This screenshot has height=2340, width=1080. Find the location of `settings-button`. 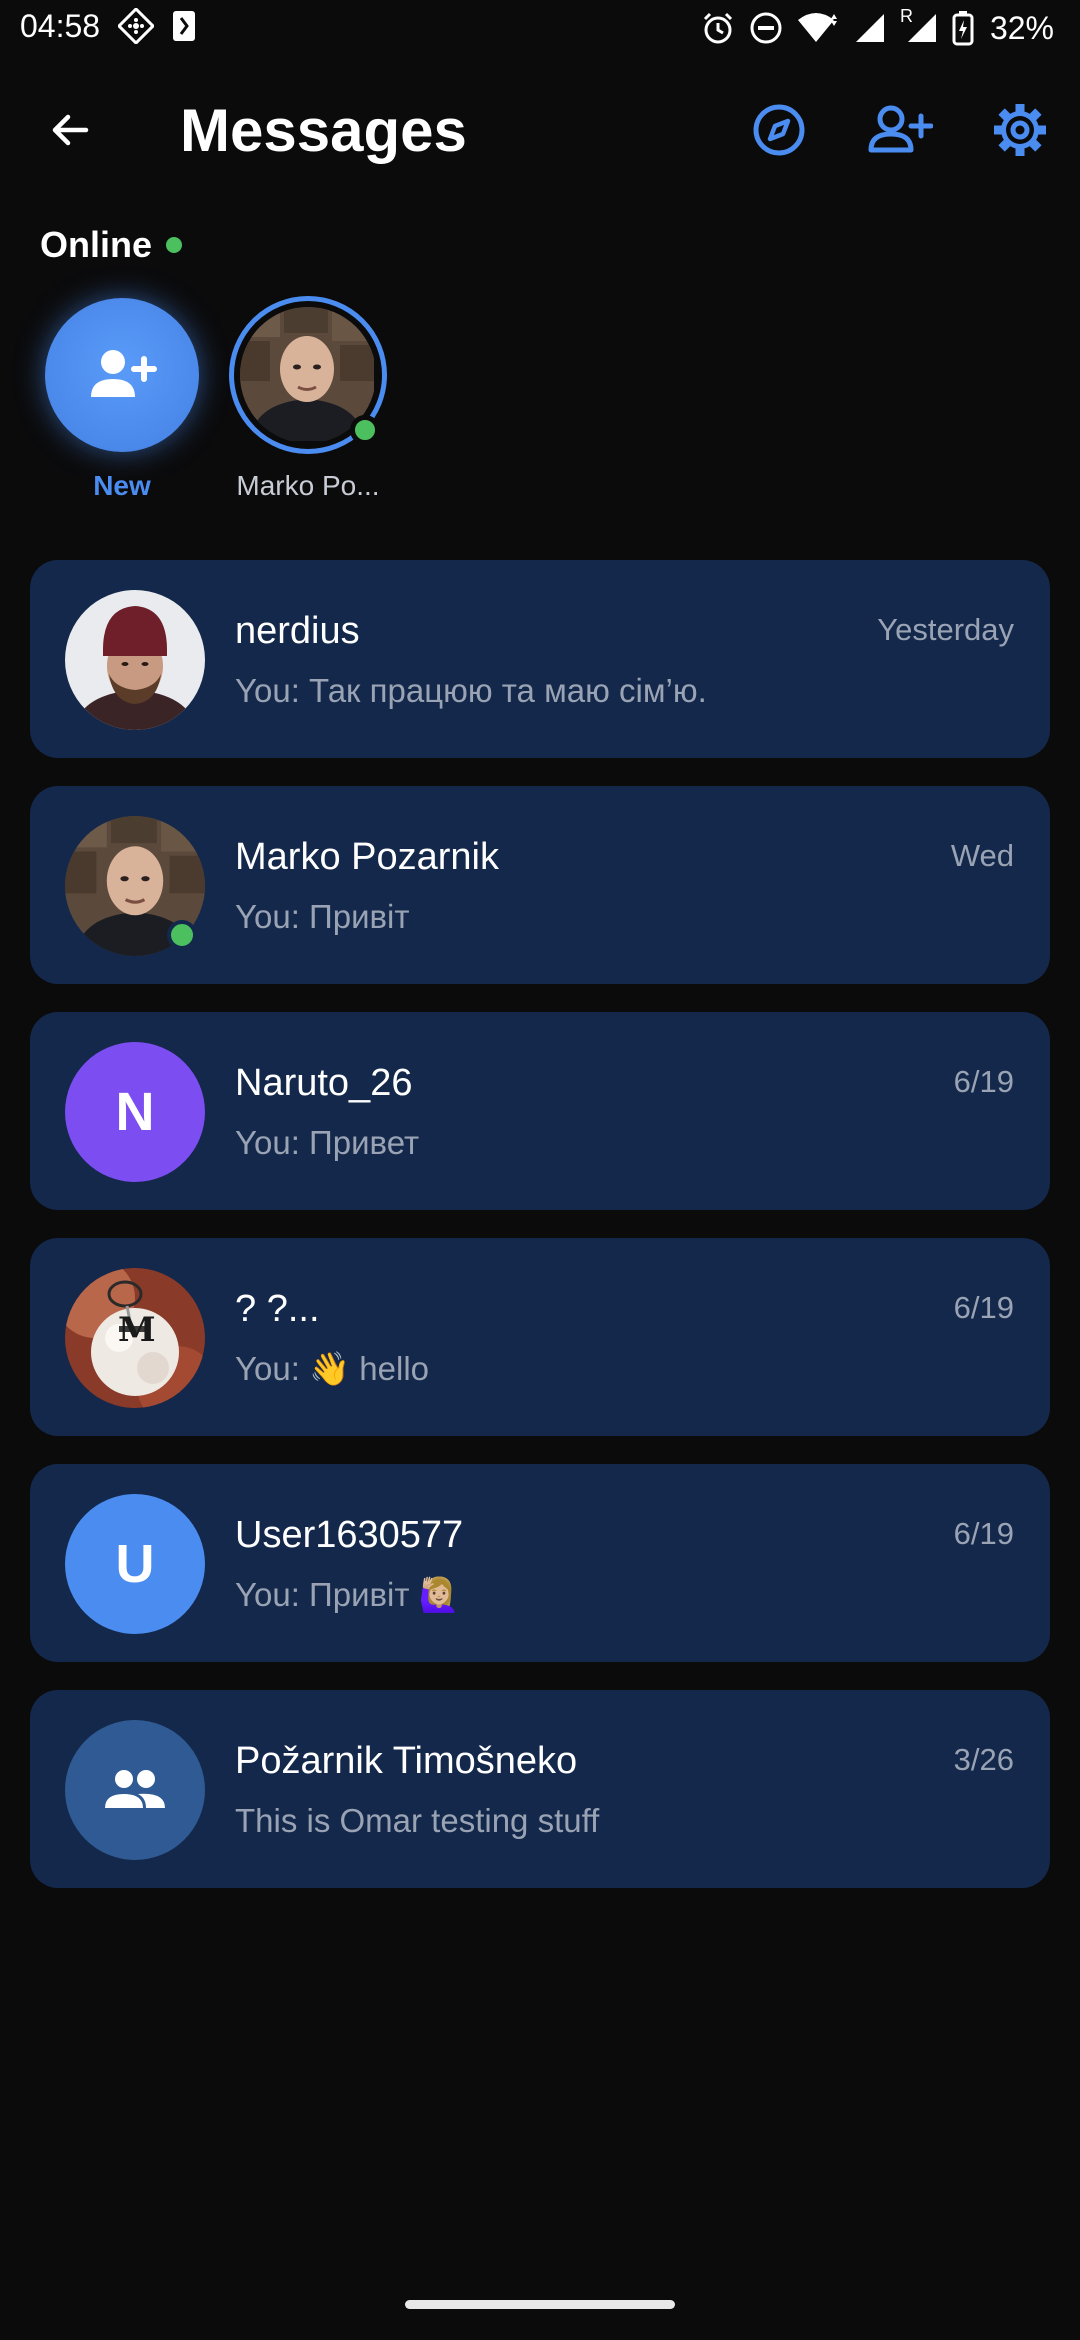

settings-button is located at coordinates (1020, 130).